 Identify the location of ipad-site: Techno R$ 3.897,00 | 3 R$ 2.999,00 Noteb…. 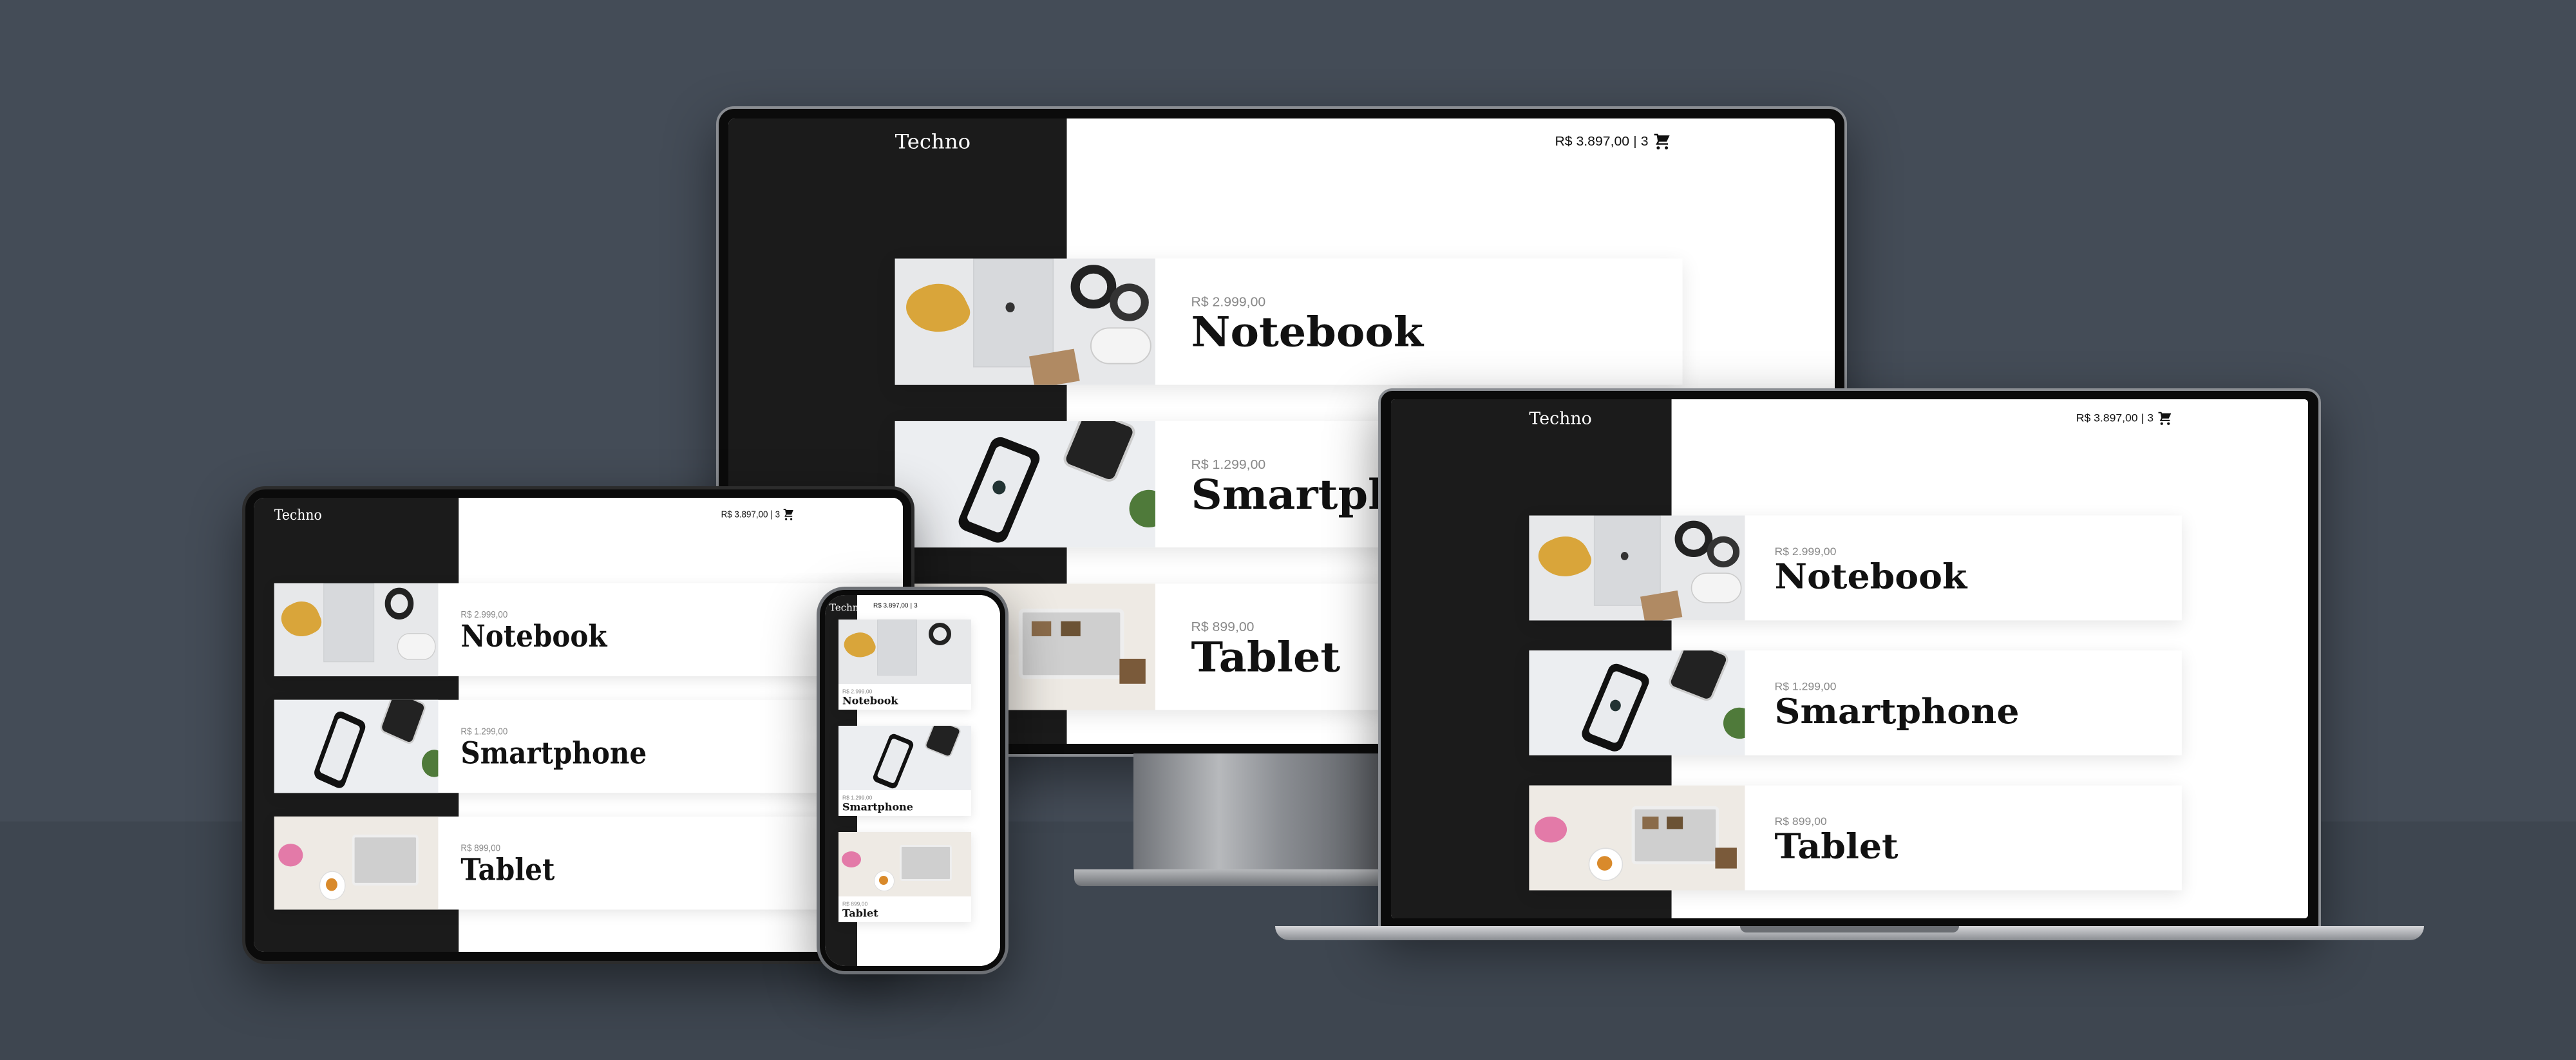
(578, 725).